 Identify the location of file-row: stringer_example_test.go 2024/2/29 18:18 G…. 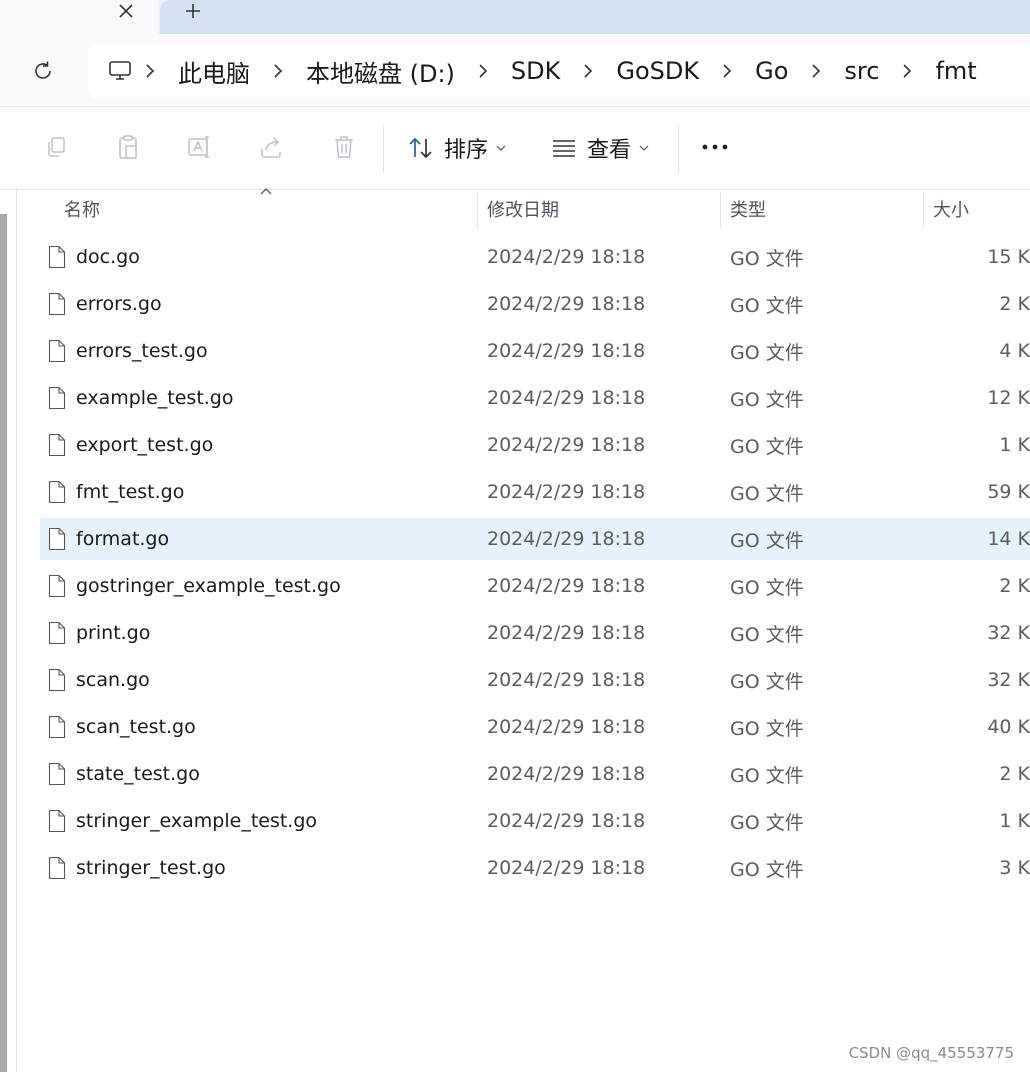
(535, 821).